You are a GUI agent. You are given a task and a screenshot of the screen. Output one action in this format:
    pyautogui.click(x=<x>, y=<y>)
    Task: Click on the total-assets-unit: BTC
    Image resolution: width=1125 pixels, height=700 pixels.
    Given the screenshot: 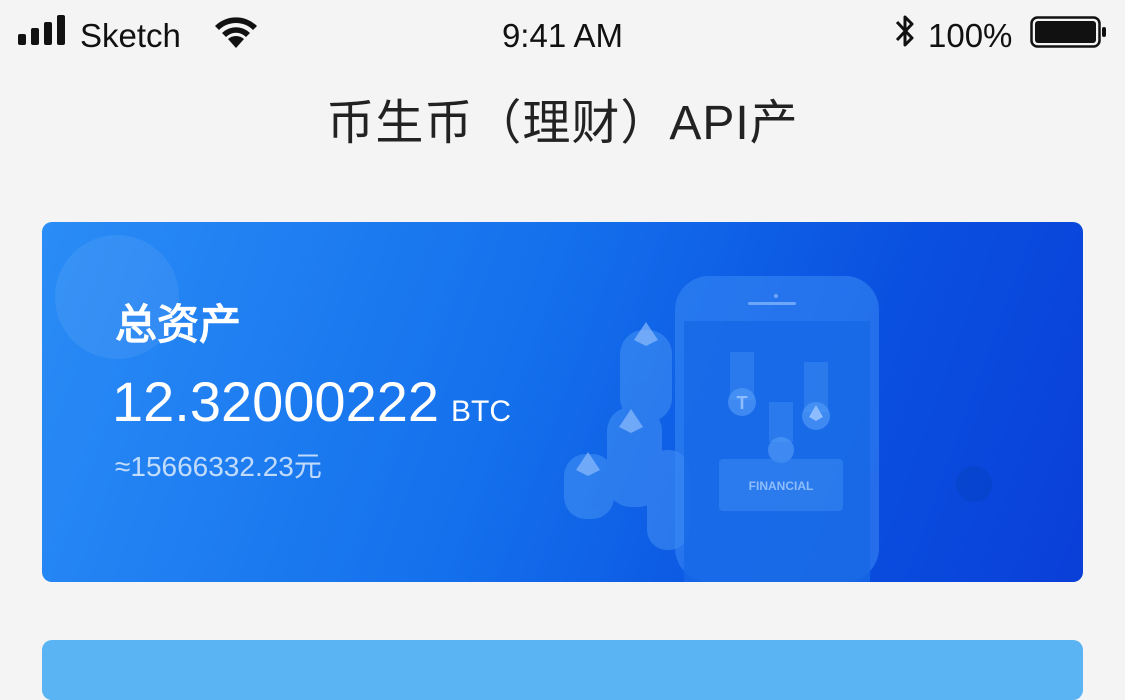 What is the action you would take?
    pyautogui.click(x=481, y=411)
    